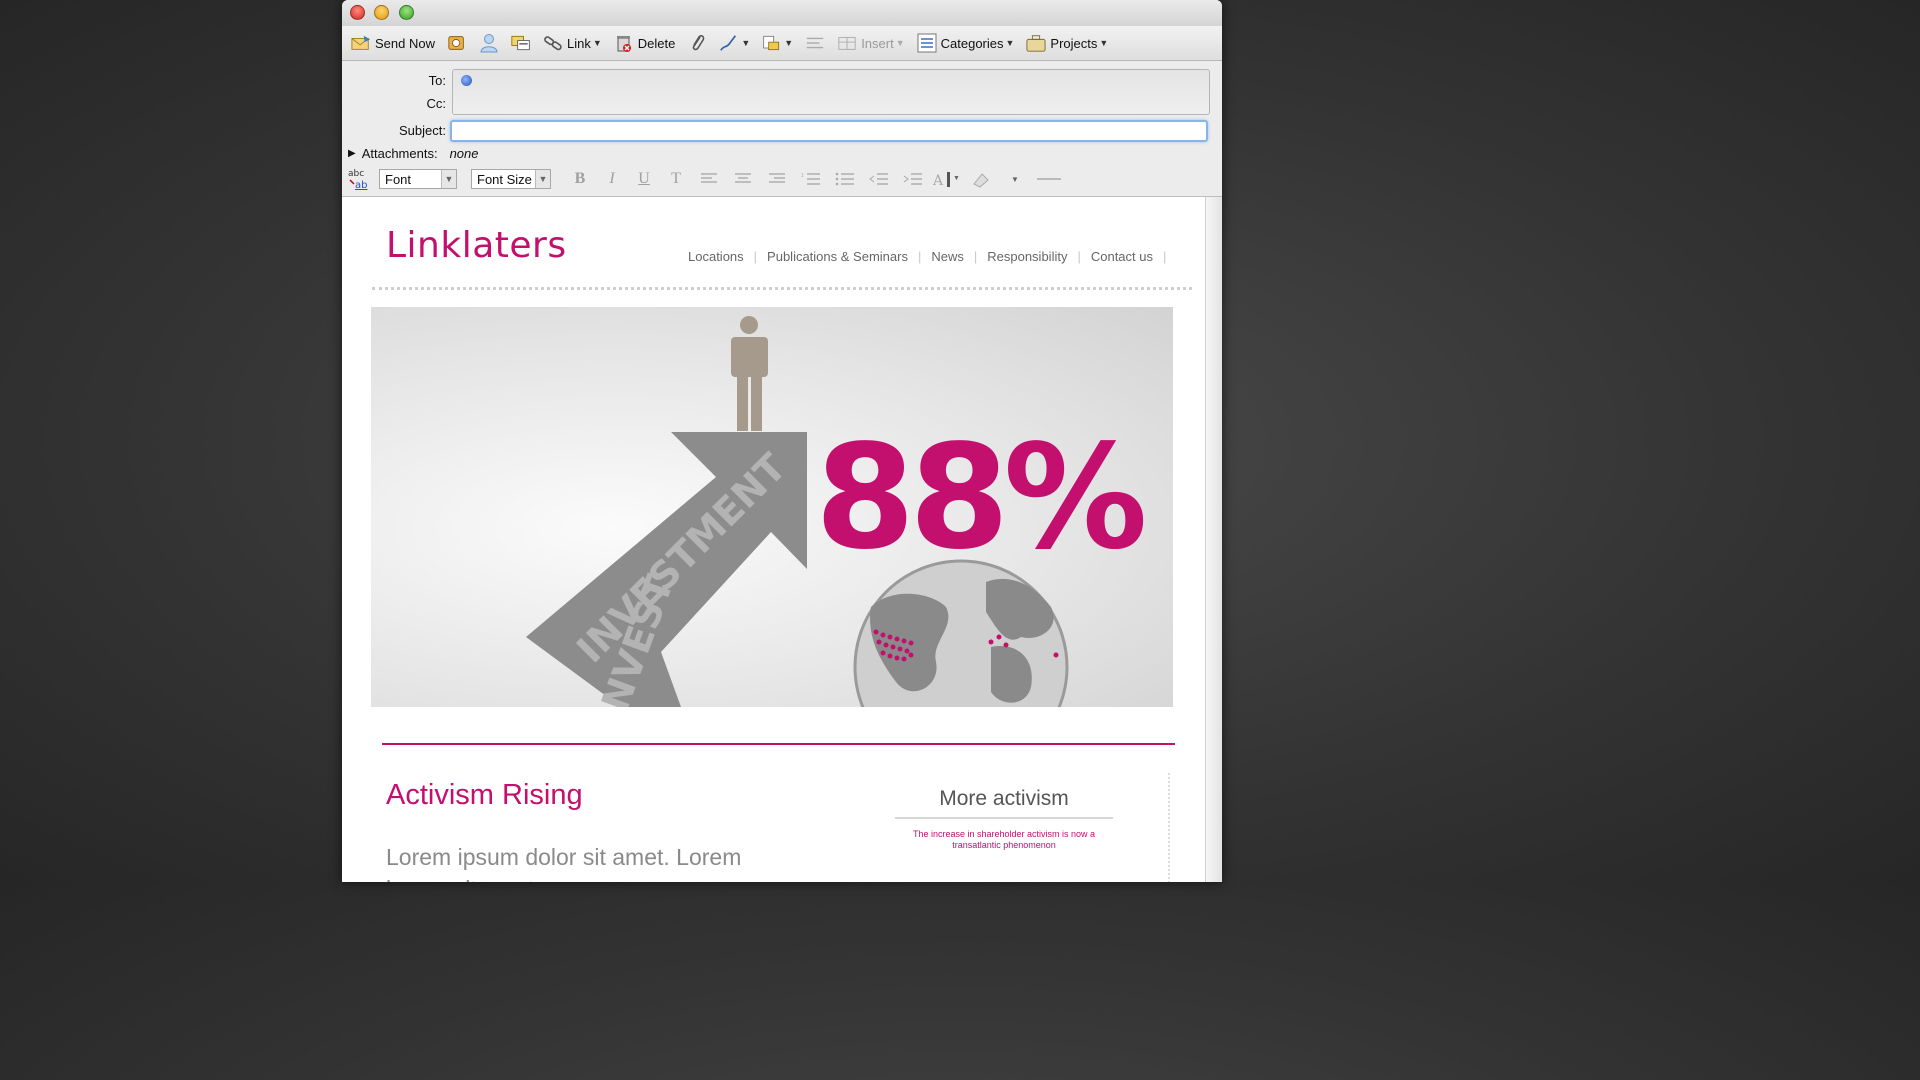 The width and height of the screenshot is (1920, 1080). I want to click on subject-input, so click(829, 131).